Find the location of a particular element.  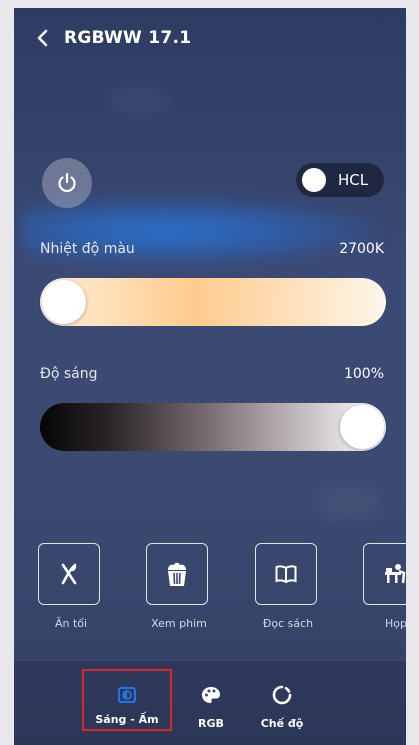

dinner-icon is located at coordinates (69, 574).